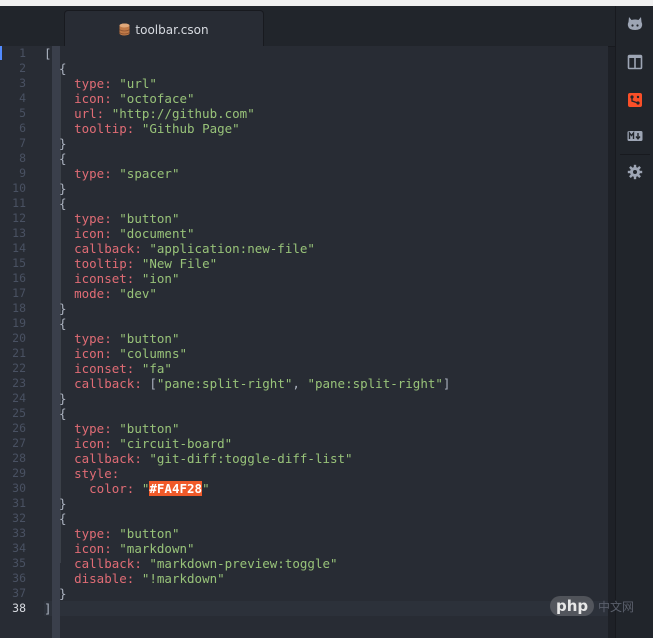 Image resolution: width=653 pixels, height=638 pixels. I want to click on split-columns-button, so click(635, 62).